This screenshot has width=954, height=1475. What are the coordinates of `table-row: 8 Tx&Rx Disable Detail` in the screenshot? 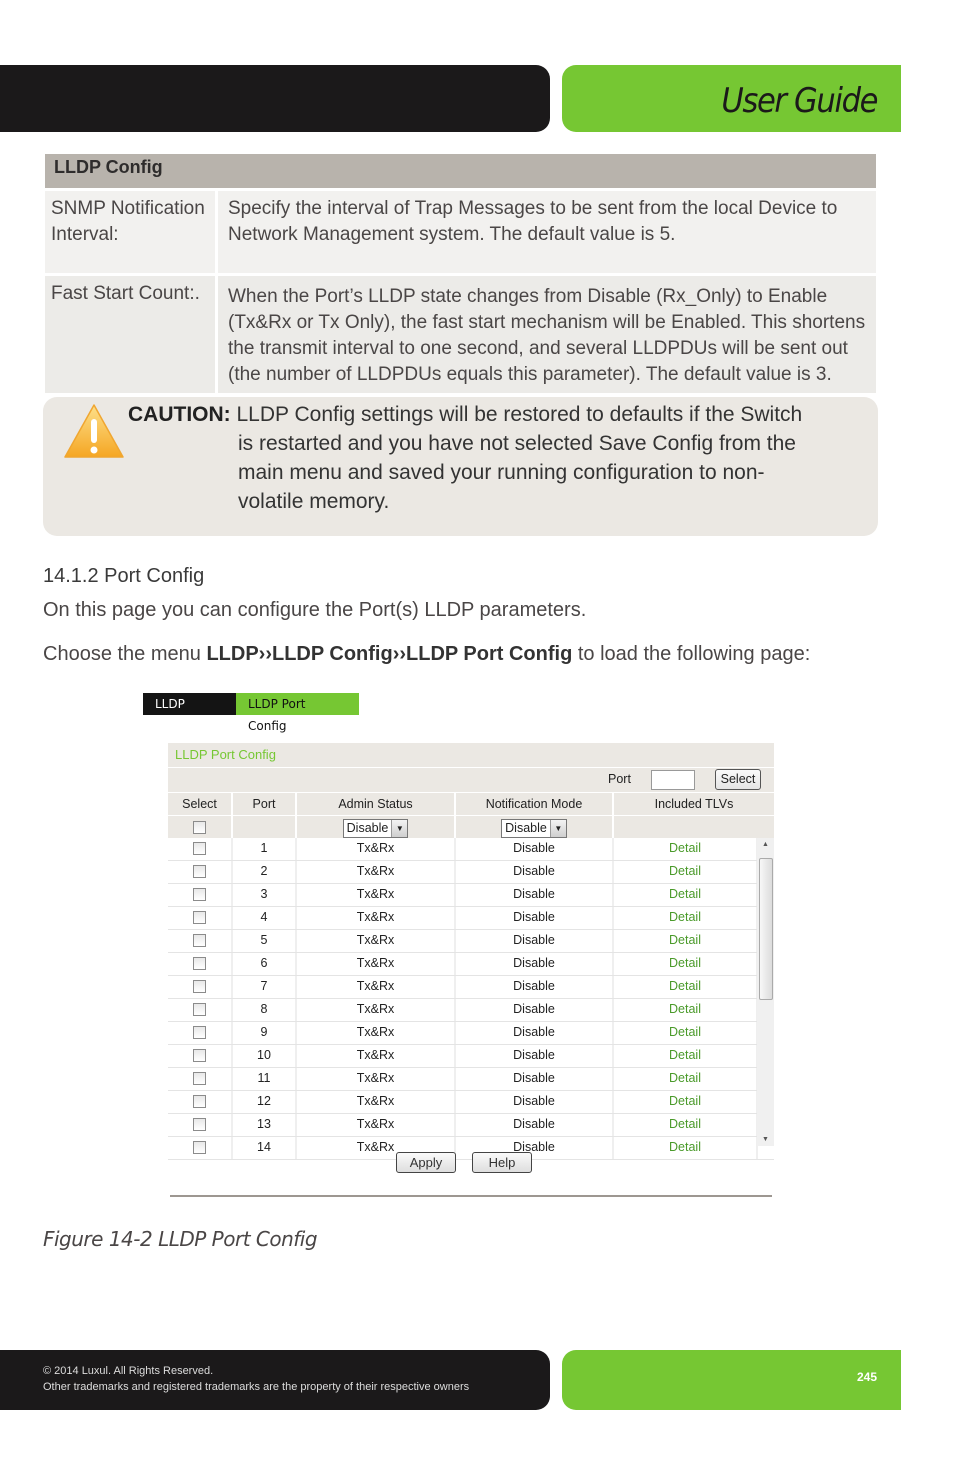 It's located at (471, 1010).